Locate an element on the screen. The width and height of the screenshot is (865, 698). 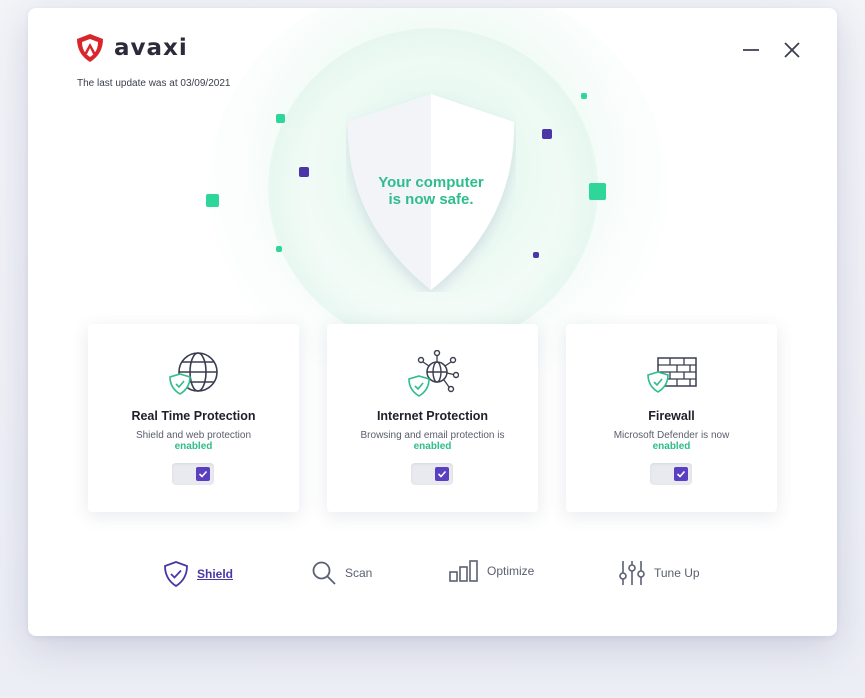
status-shield: Your computer is now safe. is located at coordinates (431, 194).